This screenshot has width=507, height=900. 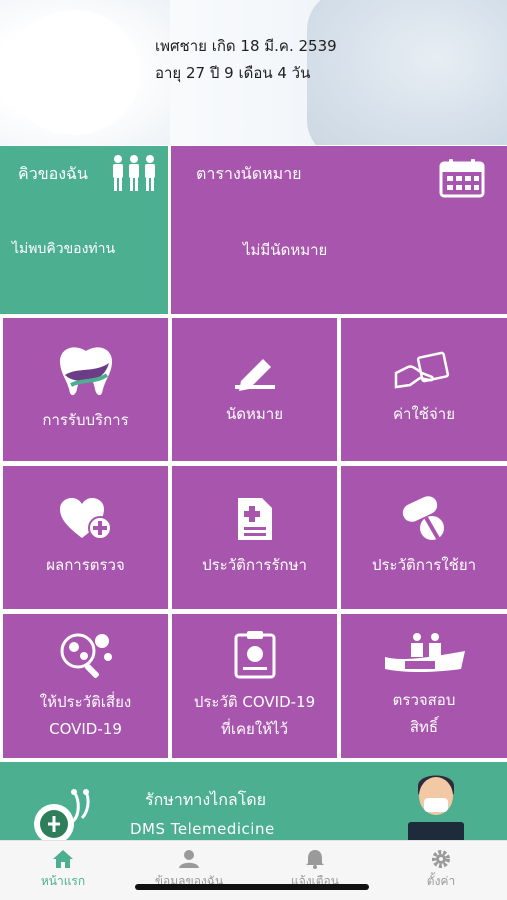 I want to click on treatment-history-tile: ประวัติการรักษา, so click(x=254, y=537).